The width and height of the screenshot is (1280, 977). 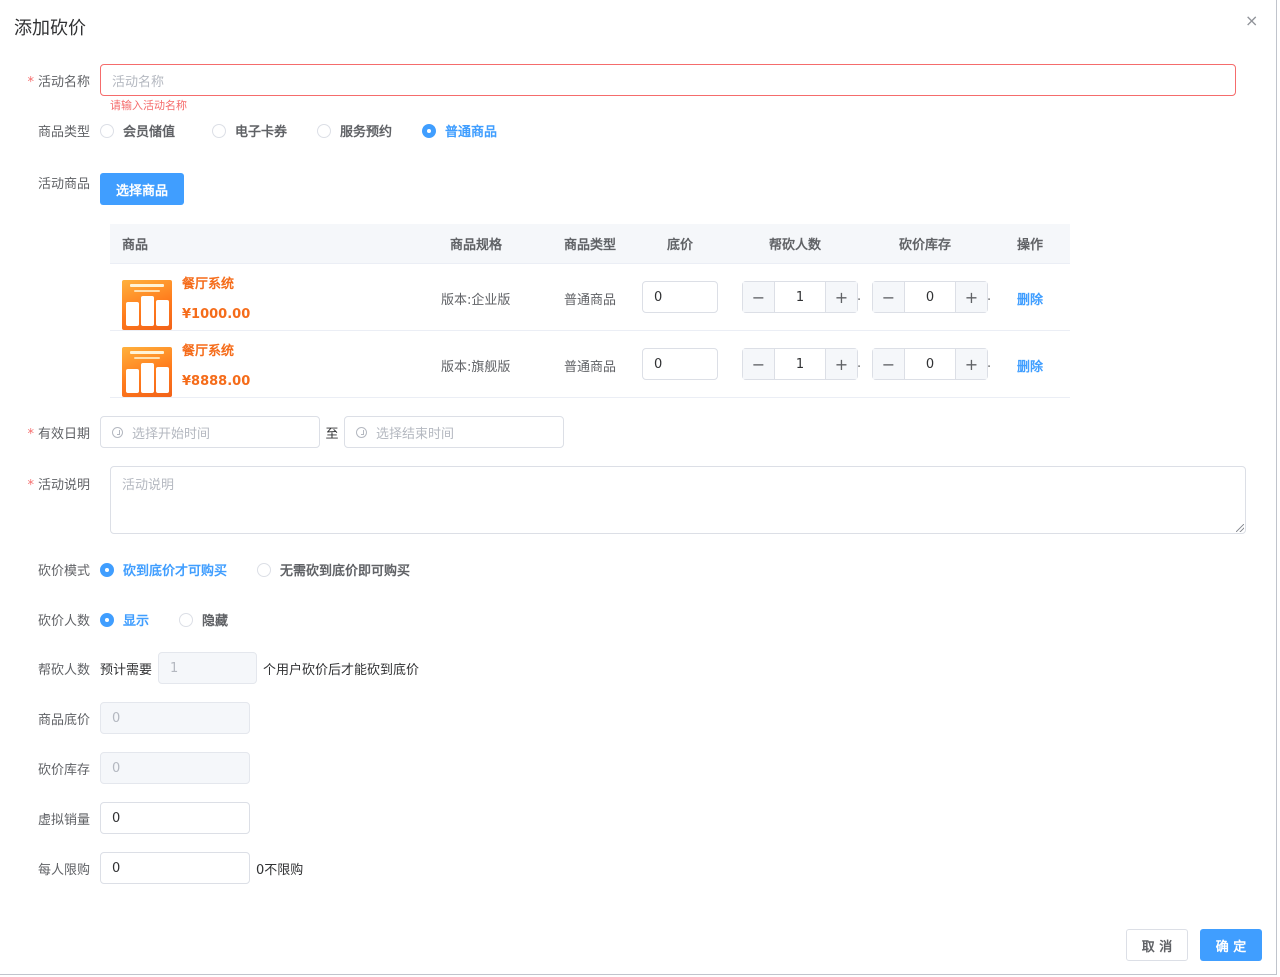 What do you see at coordinates (678, 500) in the screenshot?
I see `description-textarea: 活动说明` at bounding box center [678, 500].